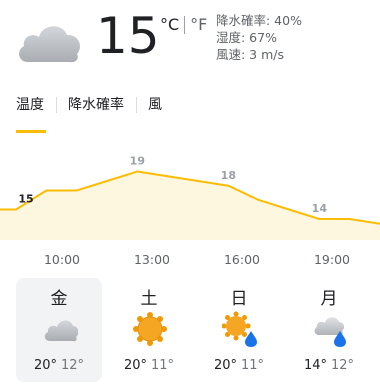 The height and width of the screenshot is (384, 380). I want to click on tab-precipitation: 降水確率, so click(96, 110).